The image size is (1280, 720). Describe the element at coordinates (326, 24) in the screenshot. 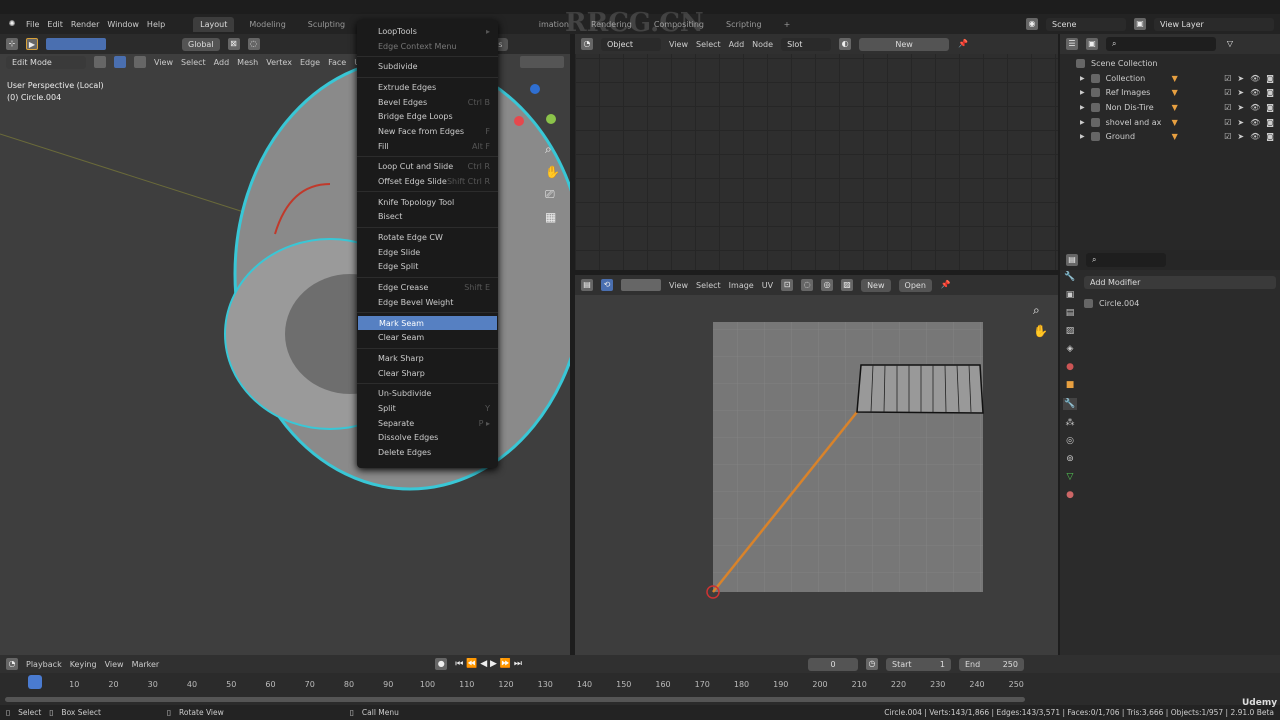

I see `tab-sculpting: Sculpting` at that location.